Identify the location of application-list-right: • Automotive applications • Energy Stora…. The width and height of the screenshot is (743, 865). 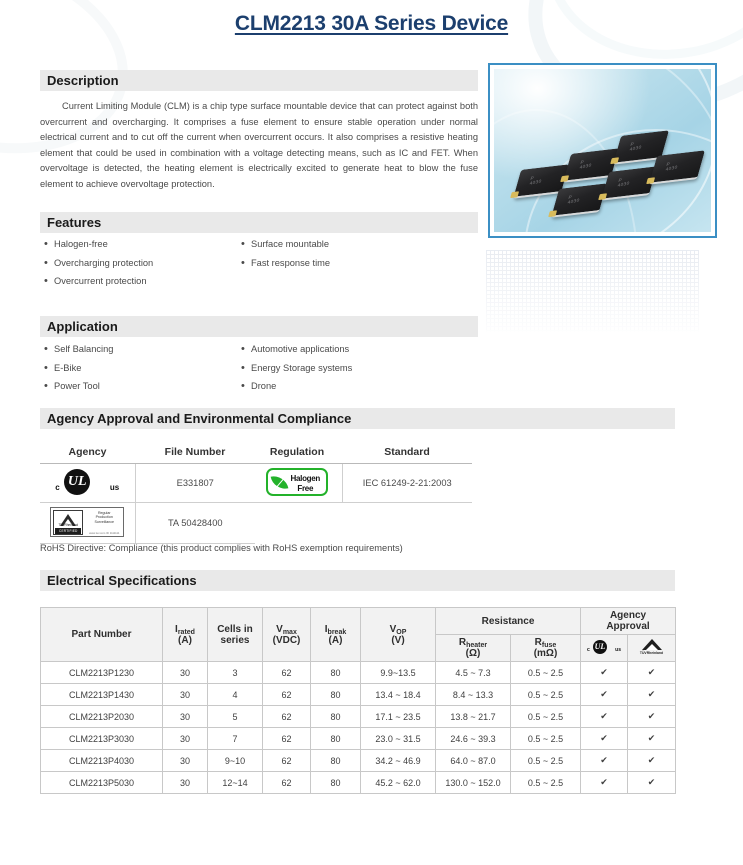
(296, 368).